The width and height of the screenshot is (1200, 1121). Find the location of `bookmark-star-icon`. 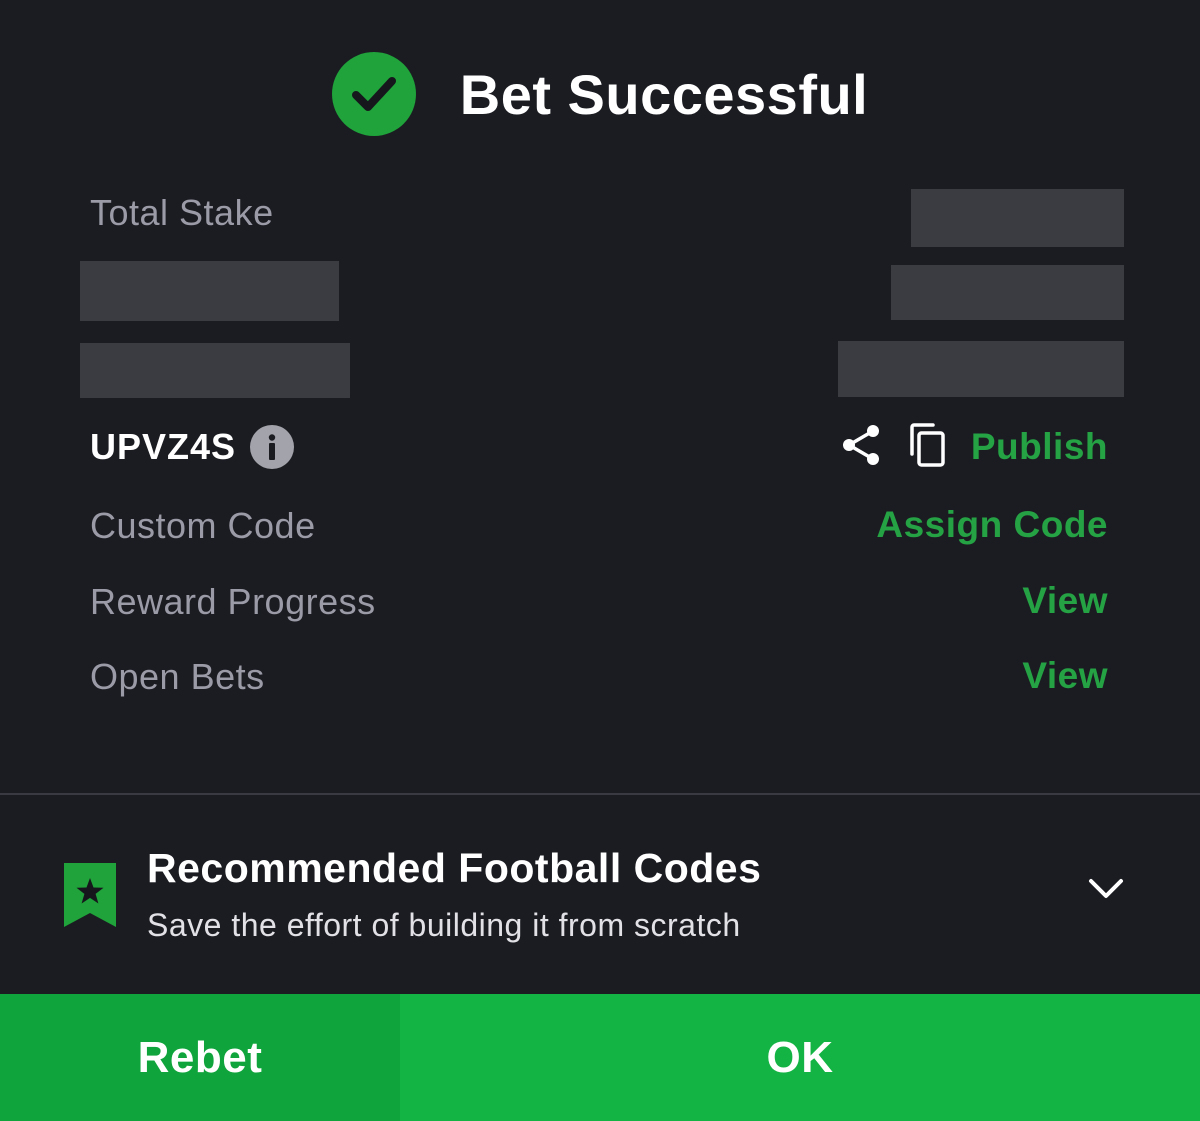

bookmark-star-icon is located at coordinates (90, 897).